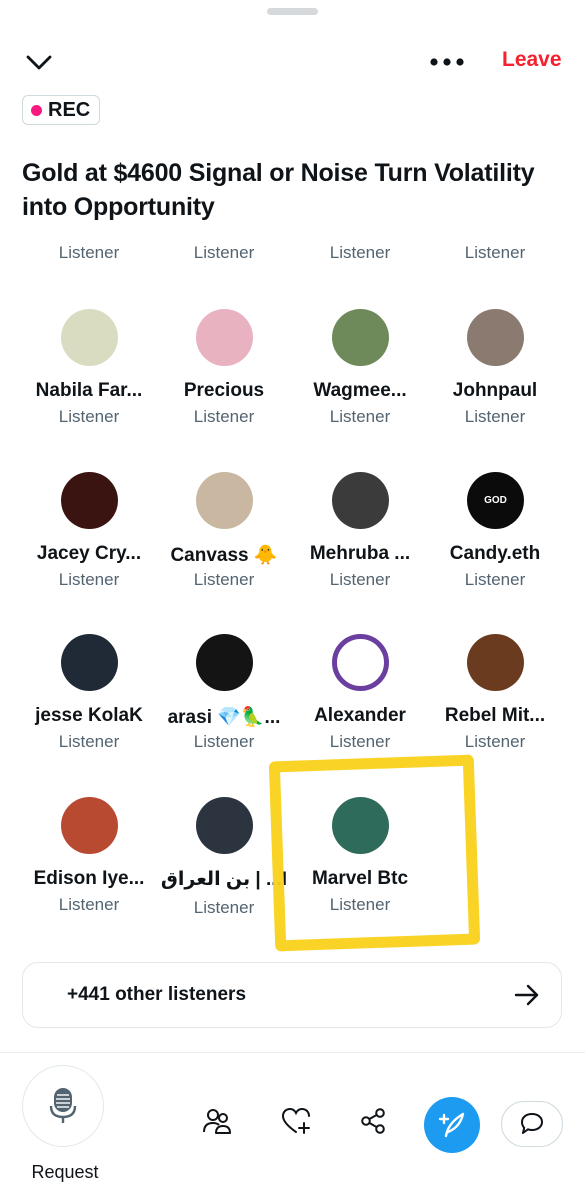 The width and height of the screenshot is (585, 1200). I want to click on heart-plus-icon, so click(296, 1121).